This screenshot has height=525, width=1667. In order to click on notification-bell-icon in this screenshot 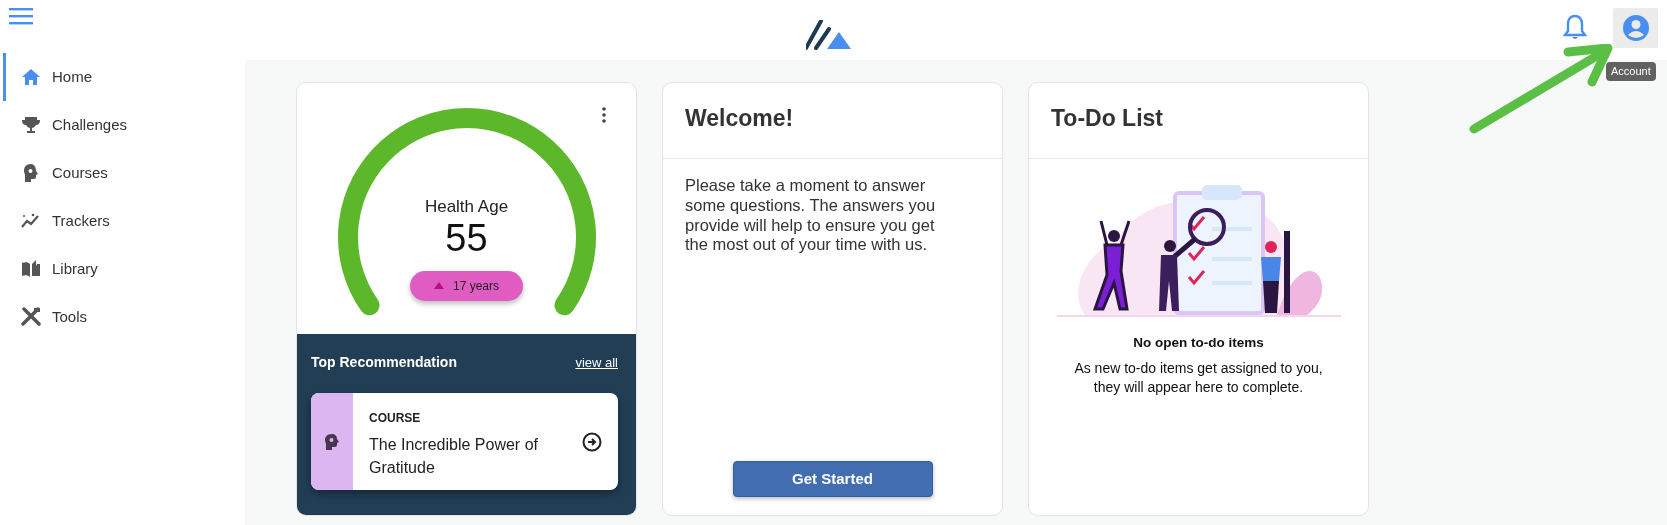, I will do `click(1575, 27)`.